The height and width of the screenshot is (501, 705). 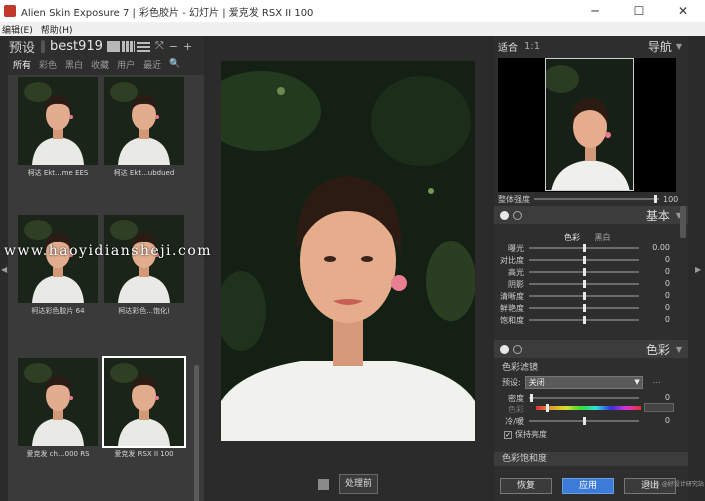 What do you see at coordinates (48, 64) in the screenshot?
I see `tab-color: 彩色` at bounding box center [48, 64].